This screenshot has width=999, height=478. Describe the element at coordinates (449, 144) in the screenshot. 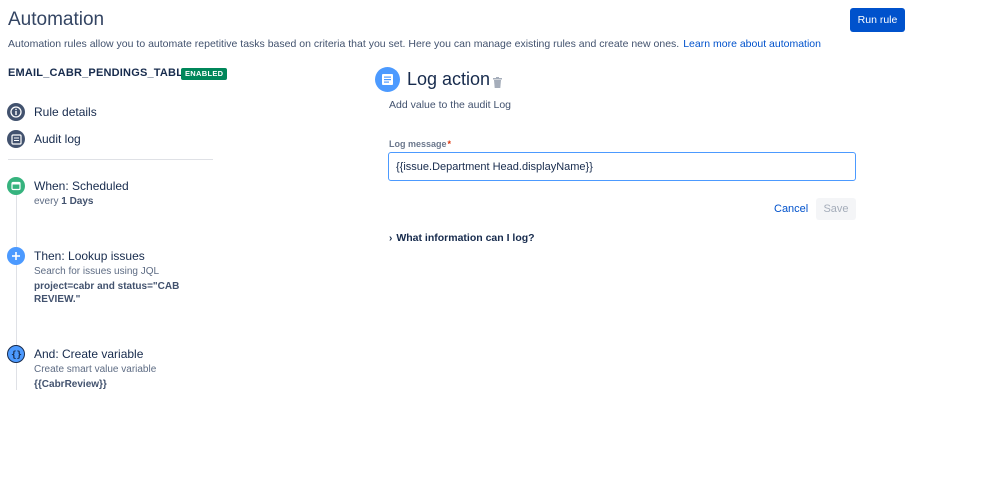

I see `required-mark: *` at that location.